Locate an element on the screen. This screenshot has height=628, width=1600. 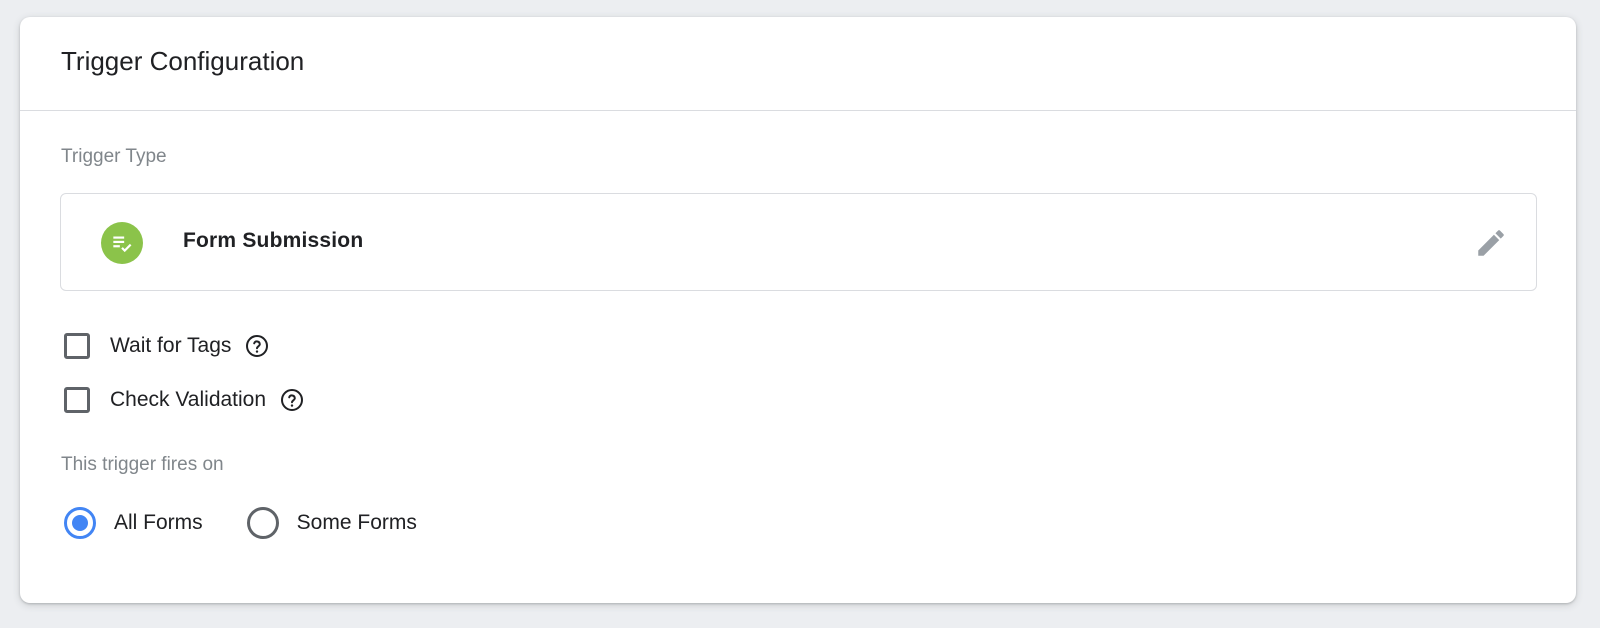
edit-pencil-icon is located at coordinates (1491, 243).